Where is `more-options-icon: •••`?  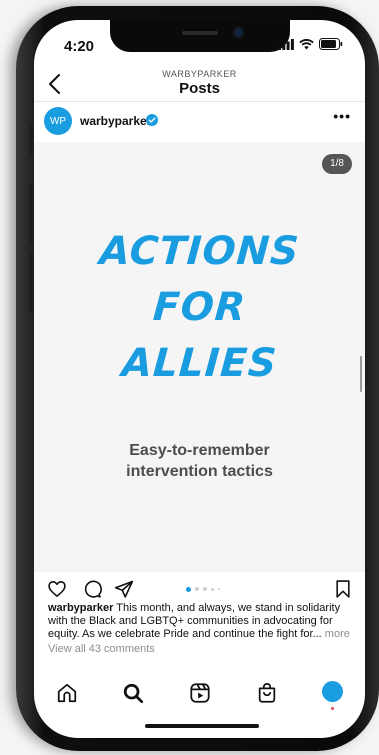
more-options-icon: ••• is located at coordinates (342, 116).